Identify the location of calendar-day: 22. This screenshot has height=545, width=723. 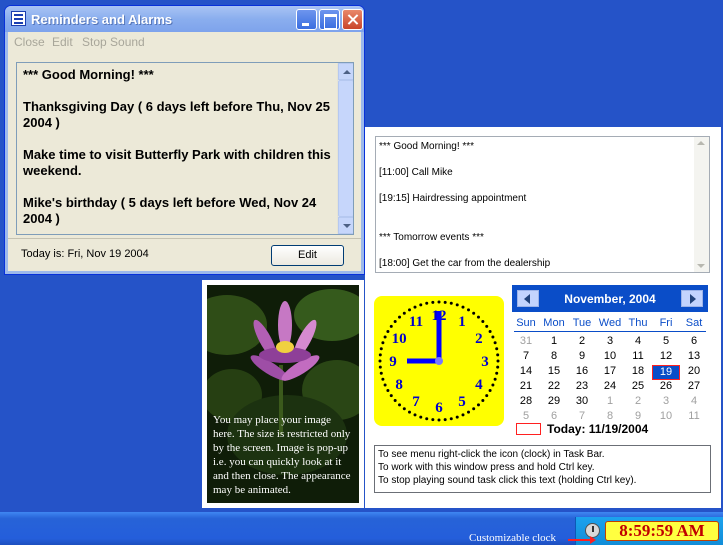
(554, 386).